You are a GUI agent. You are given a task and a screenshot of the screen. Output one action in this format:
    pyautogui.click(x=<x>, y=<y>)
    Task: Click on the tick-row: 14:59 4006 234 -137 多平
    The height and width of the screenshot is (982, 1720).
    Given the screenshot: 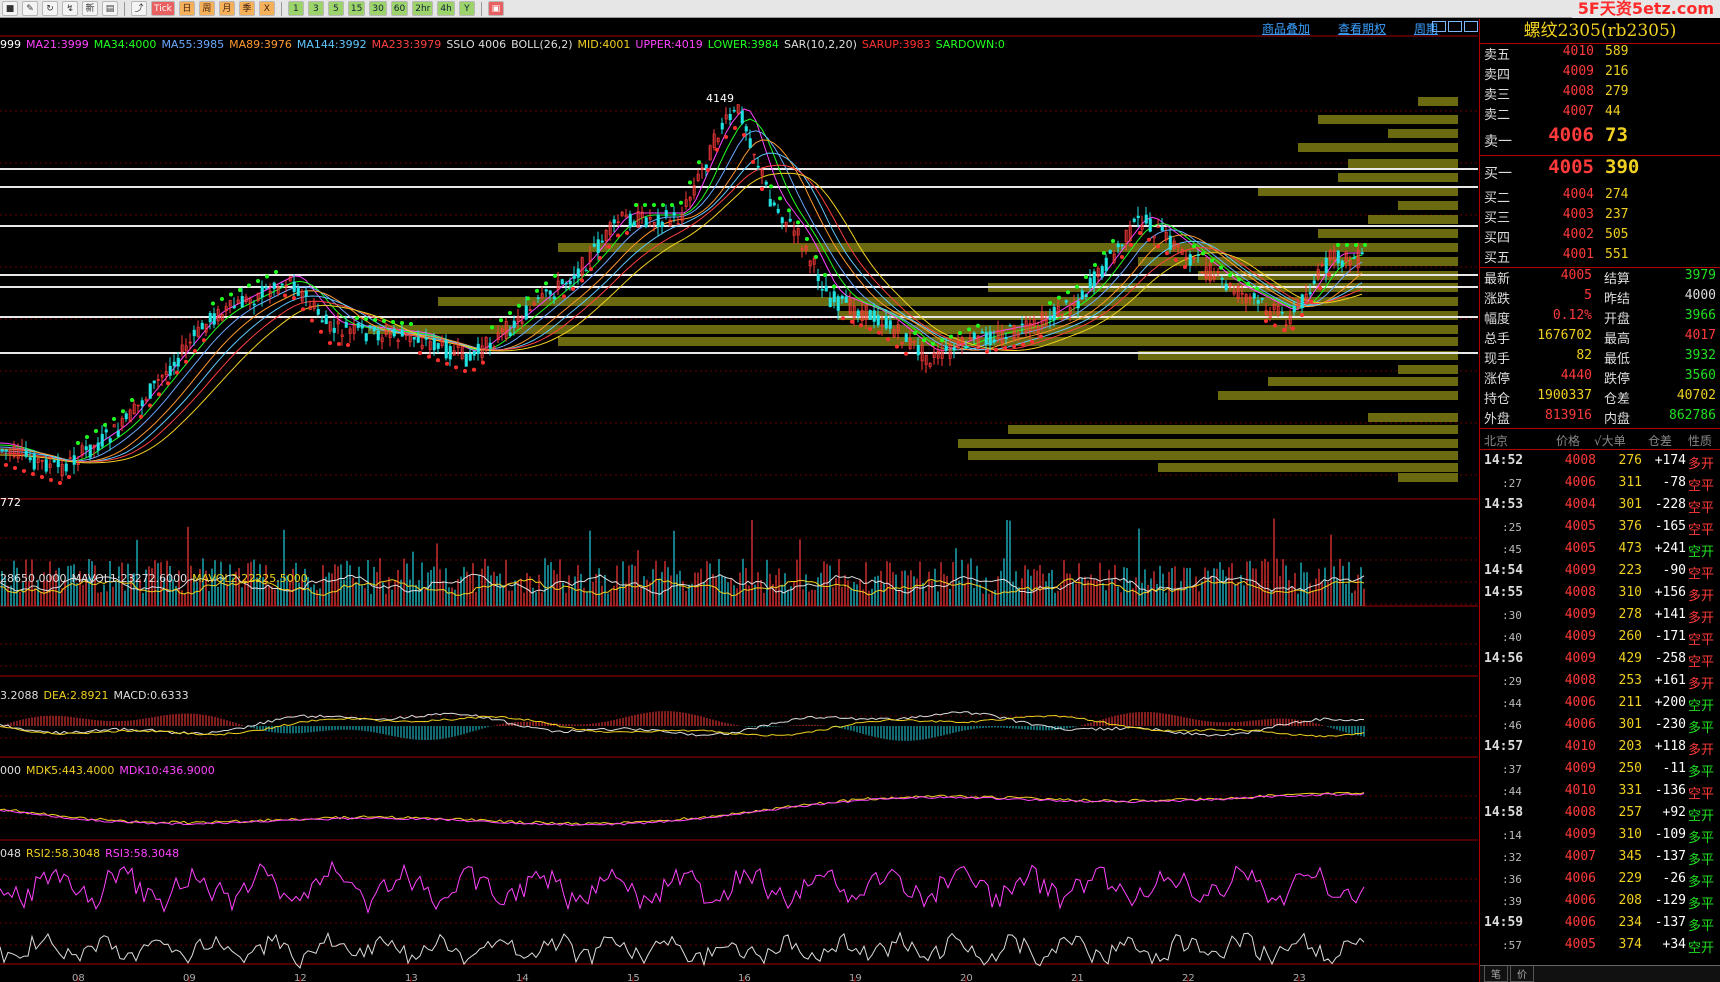 What is the action you would take?
    pyautogui.click(x=1600, y=923)
    